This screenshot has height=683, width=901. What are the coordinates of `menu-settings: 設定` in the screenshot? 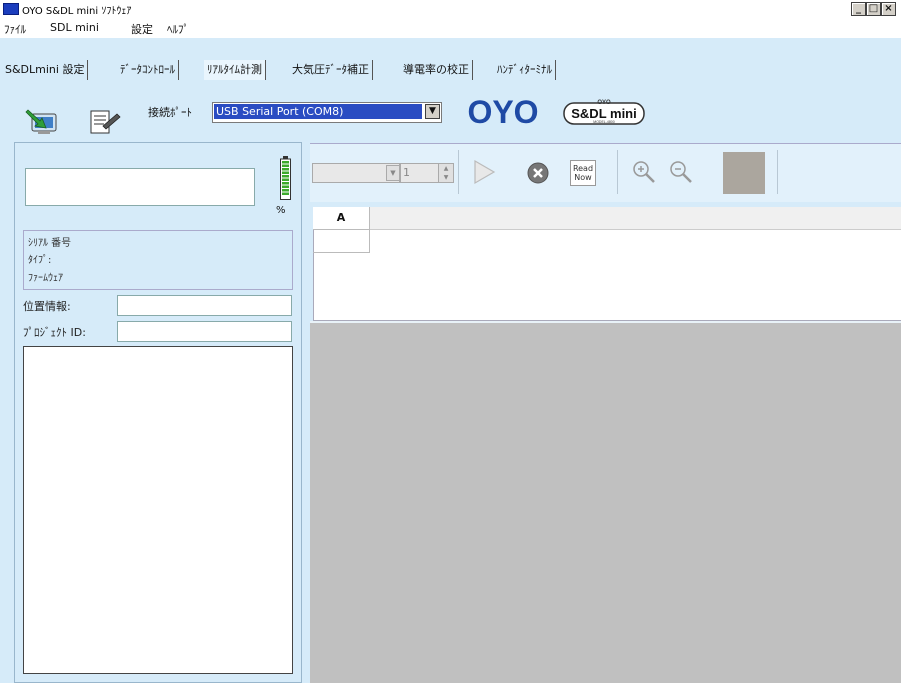 It's located at (142, 29).